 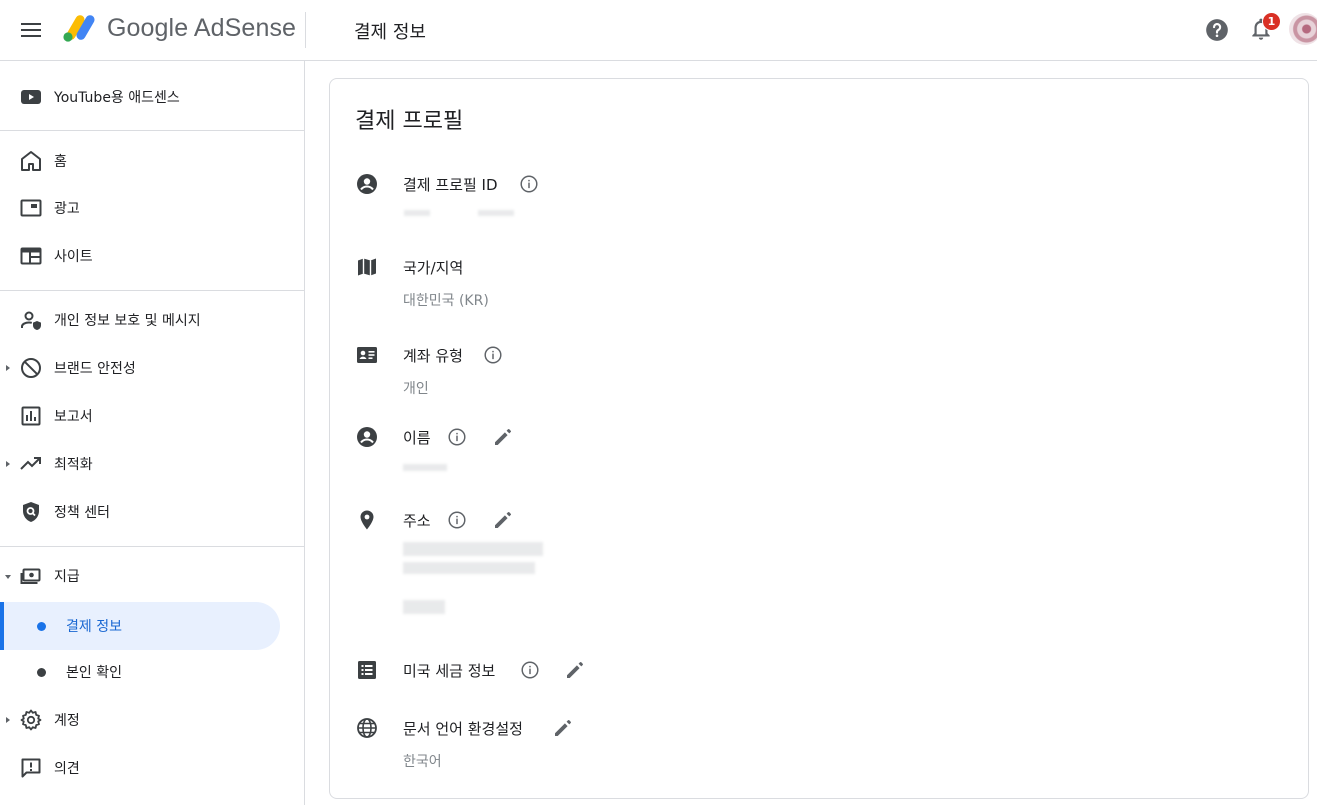 What do you see at coordinates (79, 28) in the screenshot?
I see `adsense-logo-icon` at bounding box center [79, 28].